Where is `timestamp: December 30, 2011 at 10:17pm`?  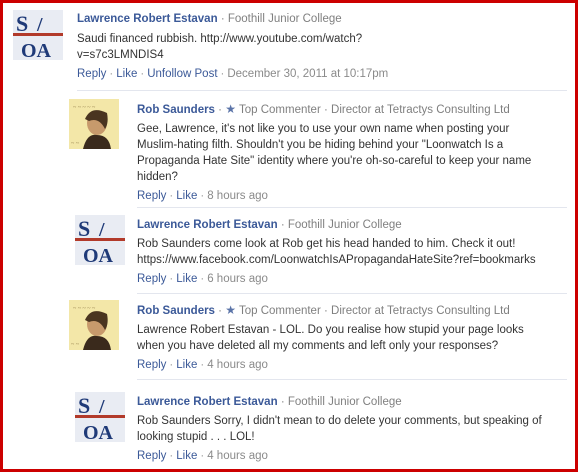 timestamp: December 30, 2011 at 10:17pm is located at coordinates (307, 74).